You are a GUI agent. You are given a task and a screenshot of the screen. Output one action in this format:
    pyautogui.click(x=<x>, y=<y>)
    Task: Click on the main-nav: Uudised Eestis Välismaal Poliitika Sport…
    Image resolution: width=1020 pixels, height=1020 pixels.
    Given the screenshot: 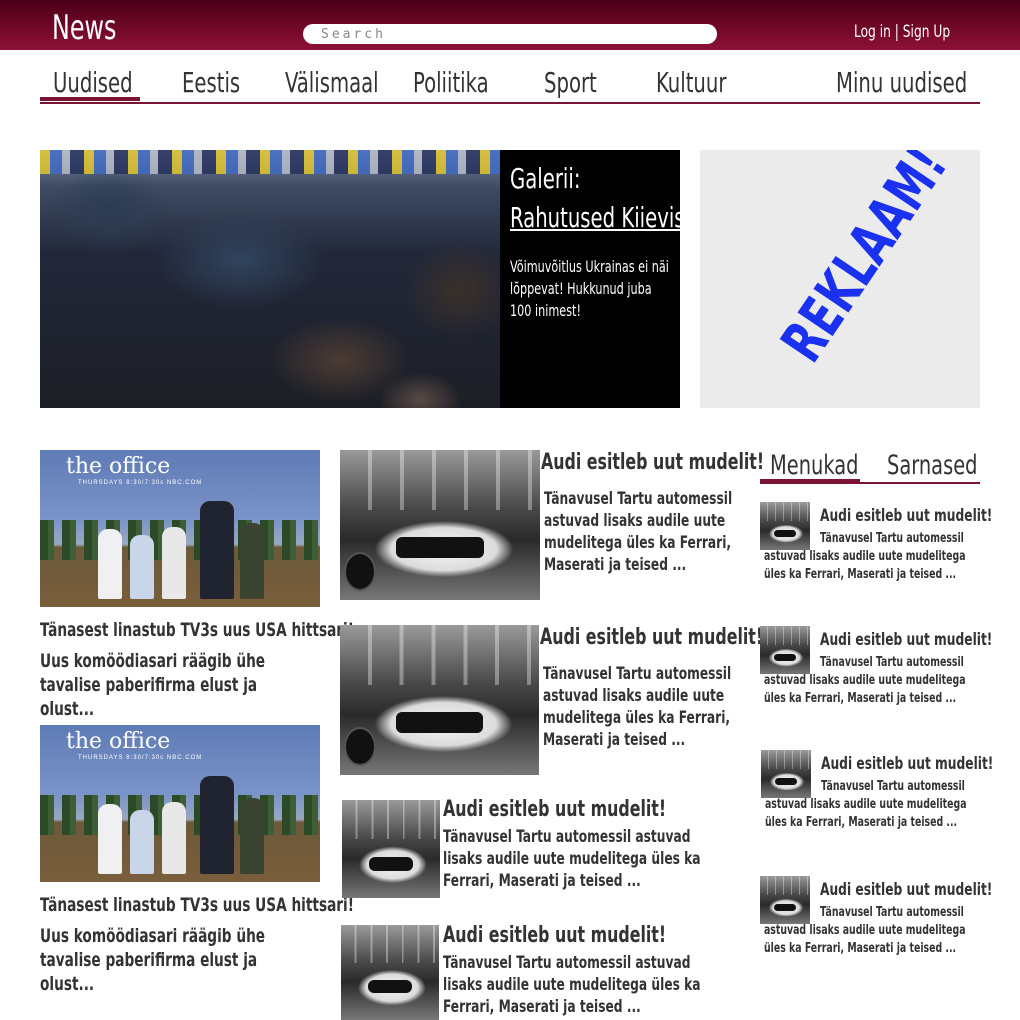 What is the action you would take?
    pyautogui.click(x=510, y=83)
    